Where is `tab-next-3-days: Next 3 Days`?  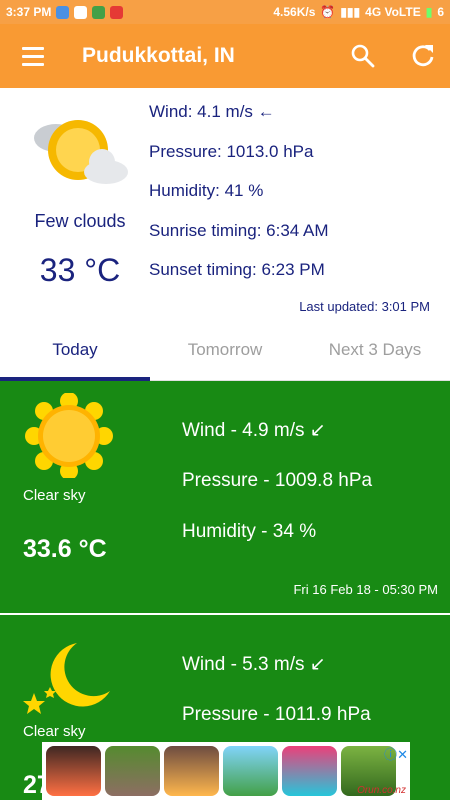 tab-next-3-days: Next 3 Days is located at coordinates (375, 354).